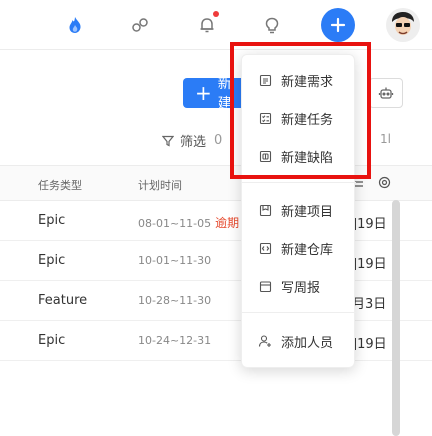 This screenshot has height=436, width=432. Describe the element at coordinates (75, 25) in the screenshot. I see `fire-icon` at that location.